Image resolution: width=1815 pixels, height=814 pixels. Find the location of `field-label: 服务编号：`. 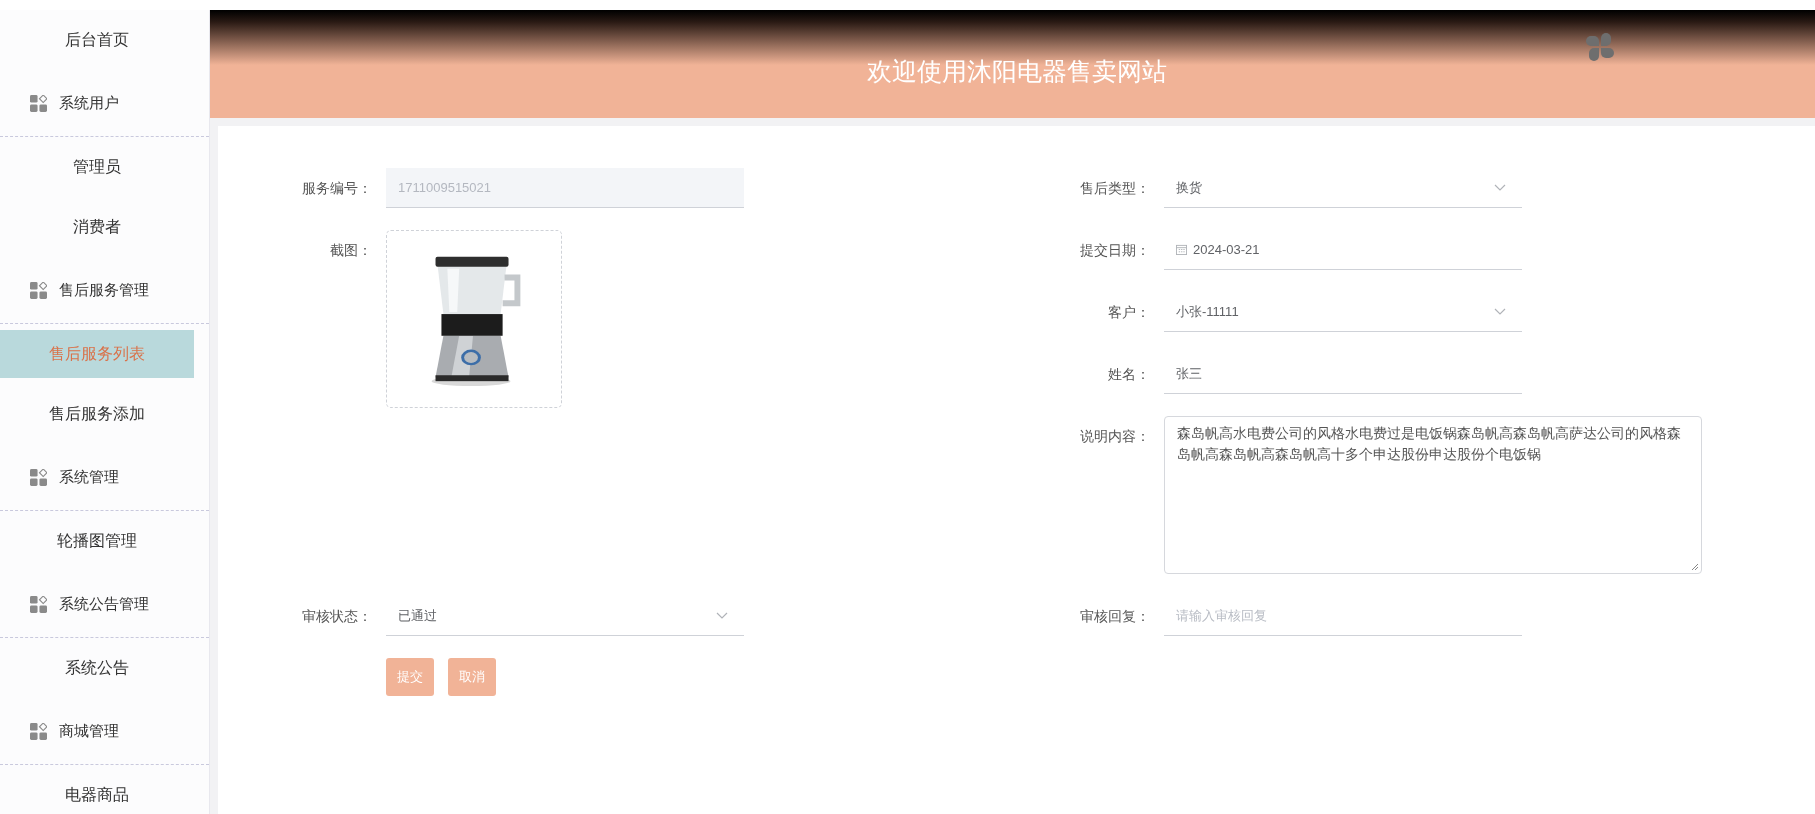

field-label: 服务编号： is located at coordinates (337, 188).